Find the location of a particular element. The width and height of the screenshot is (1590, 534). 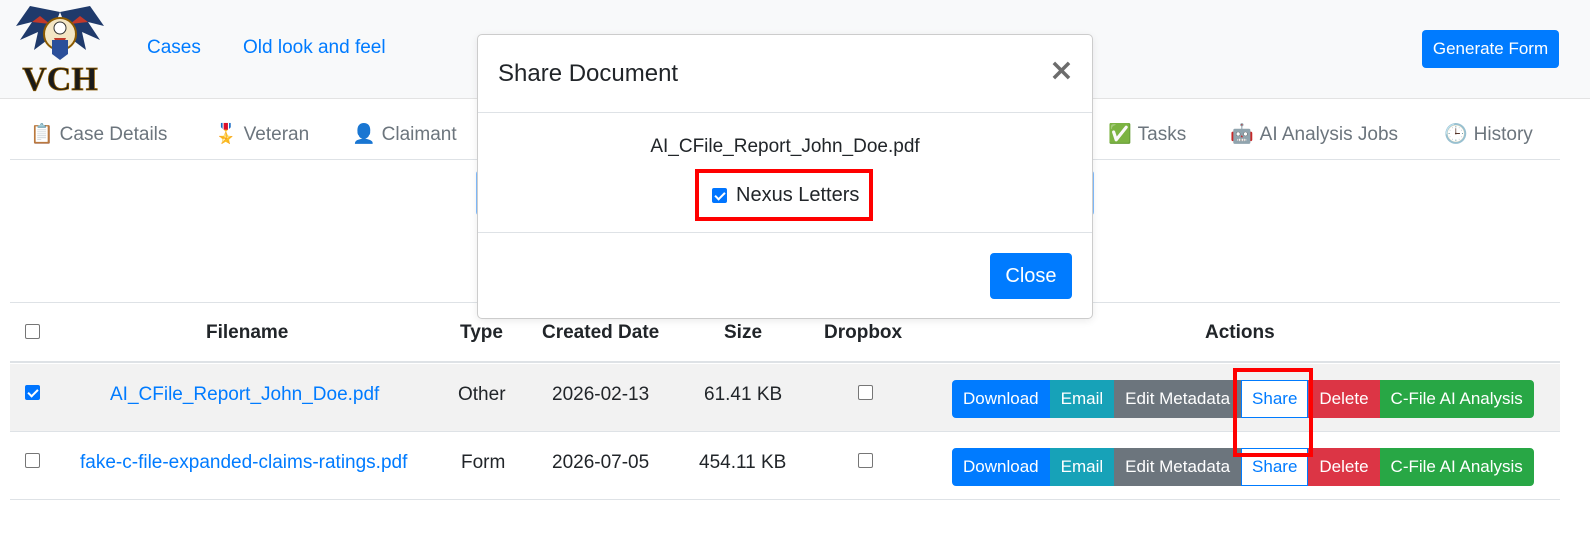

nav-link-old-look: Old look and feel is located at coordinates (314, 48).